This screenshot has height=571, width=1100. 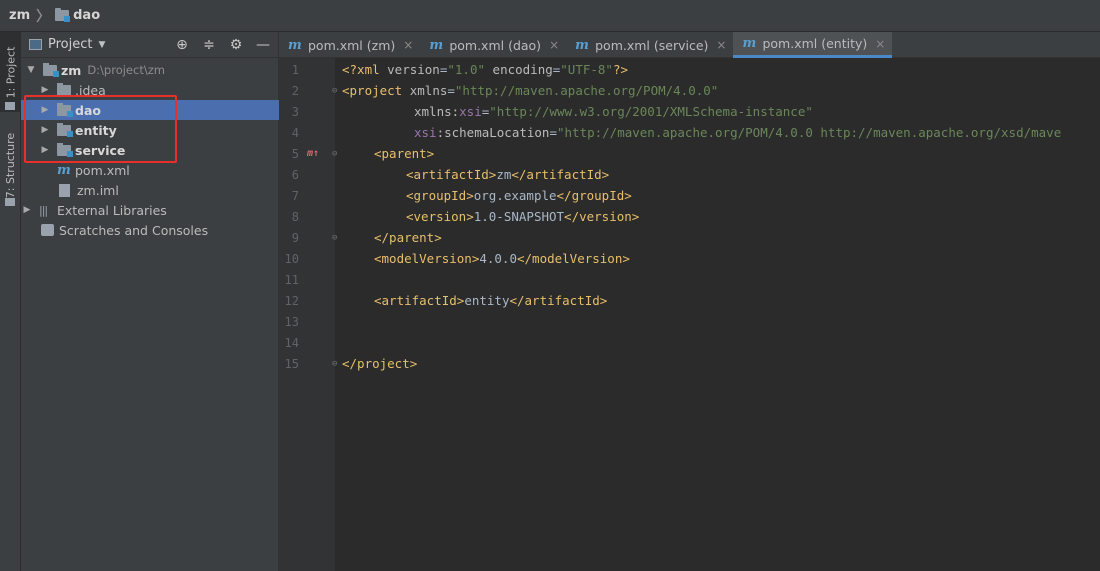 I want to click on code-line: 13, so click(x=689, y=321).